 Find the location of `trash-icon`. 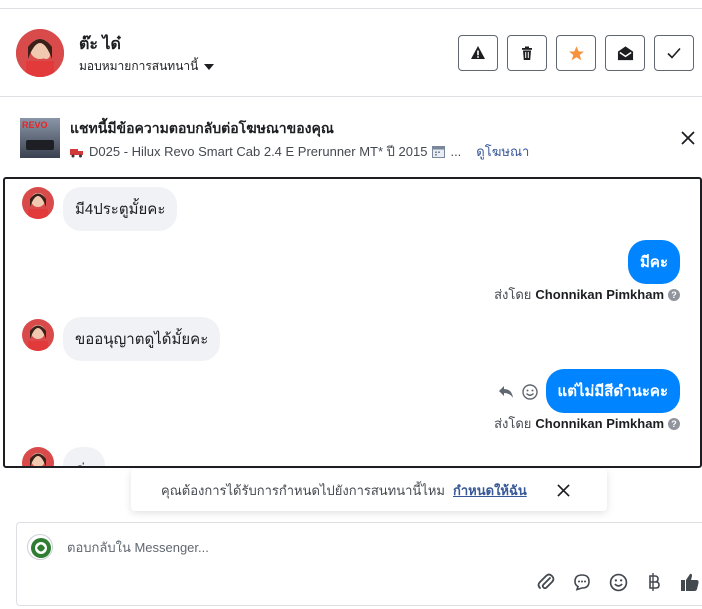

trash-icon is located at coordinates (527, 53).